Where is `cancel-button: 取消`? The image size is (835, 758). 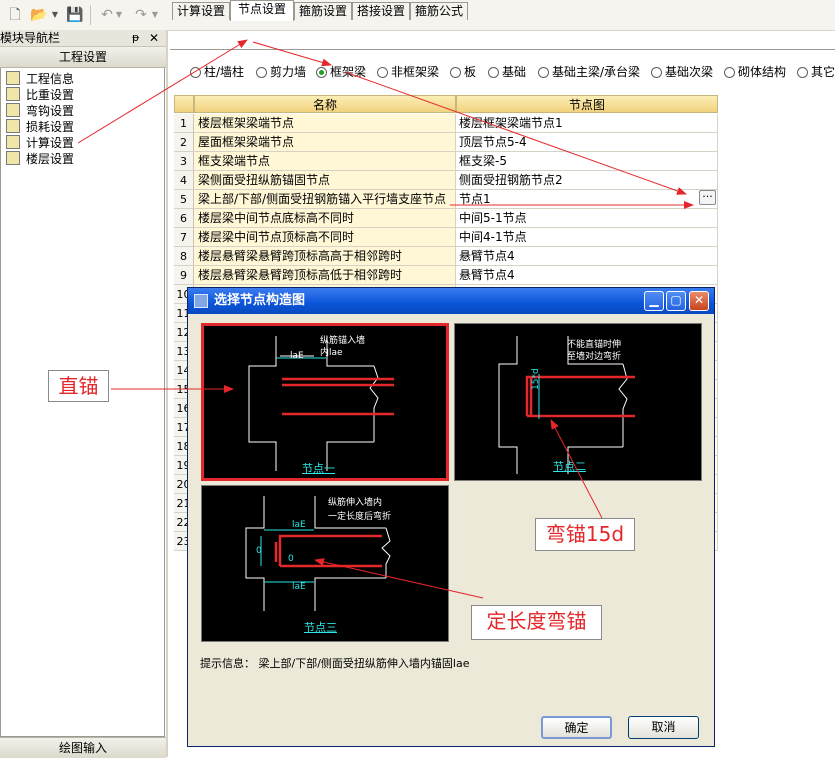
cancel-button: 取消 is located at coordinates (663, 727).